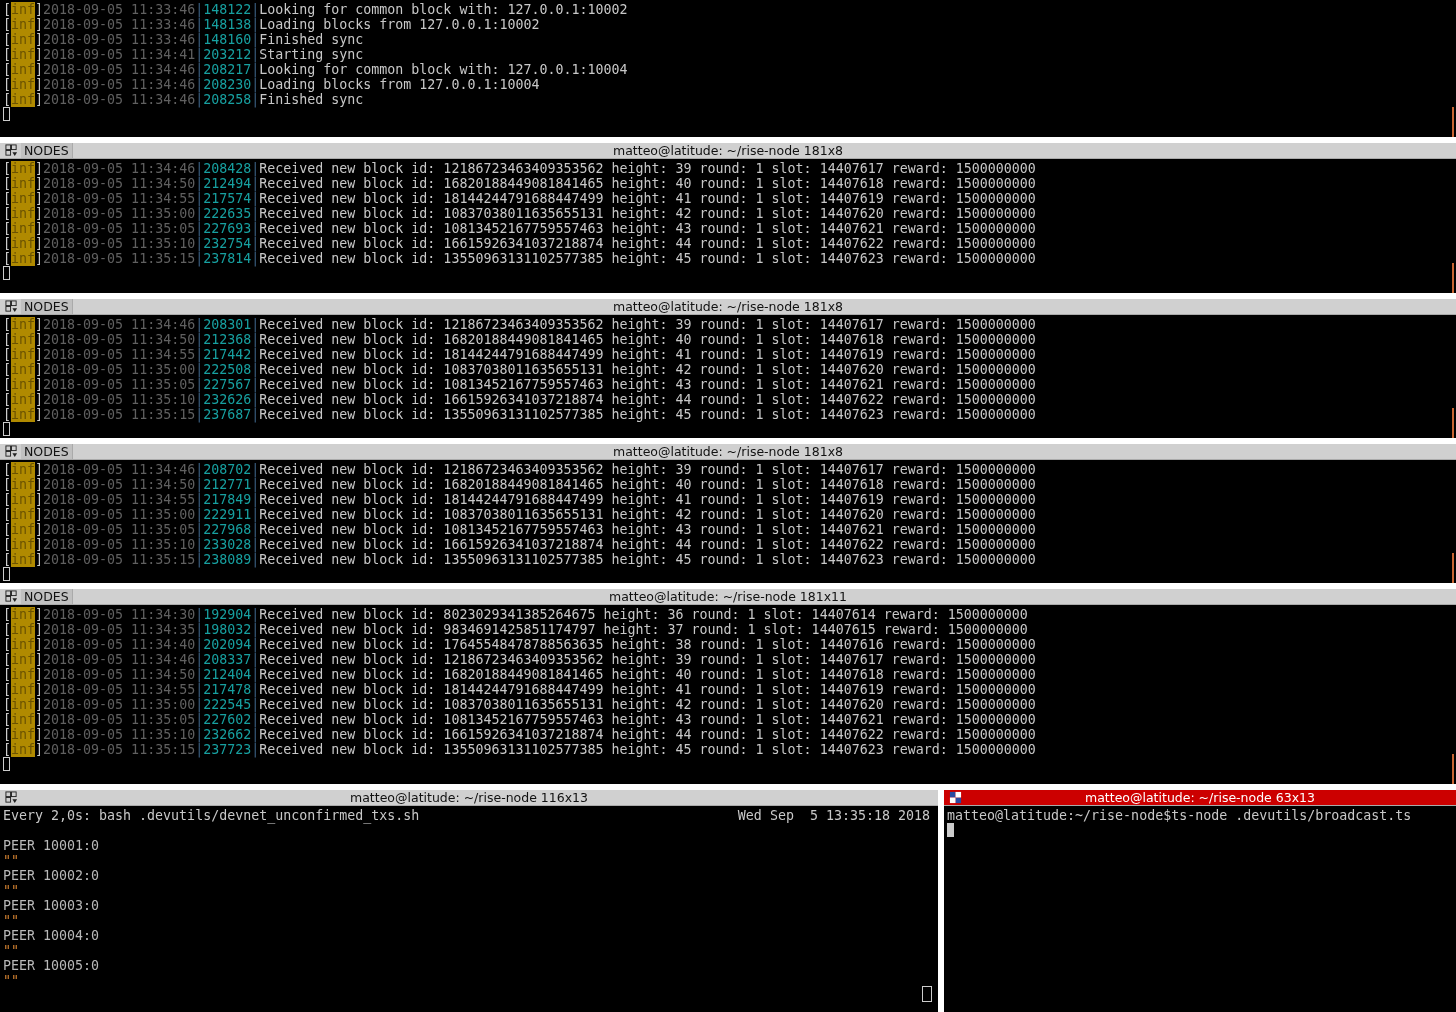 The image size is (1456, 1012). I want to click on log-tick: 217442, so click(227, 354).